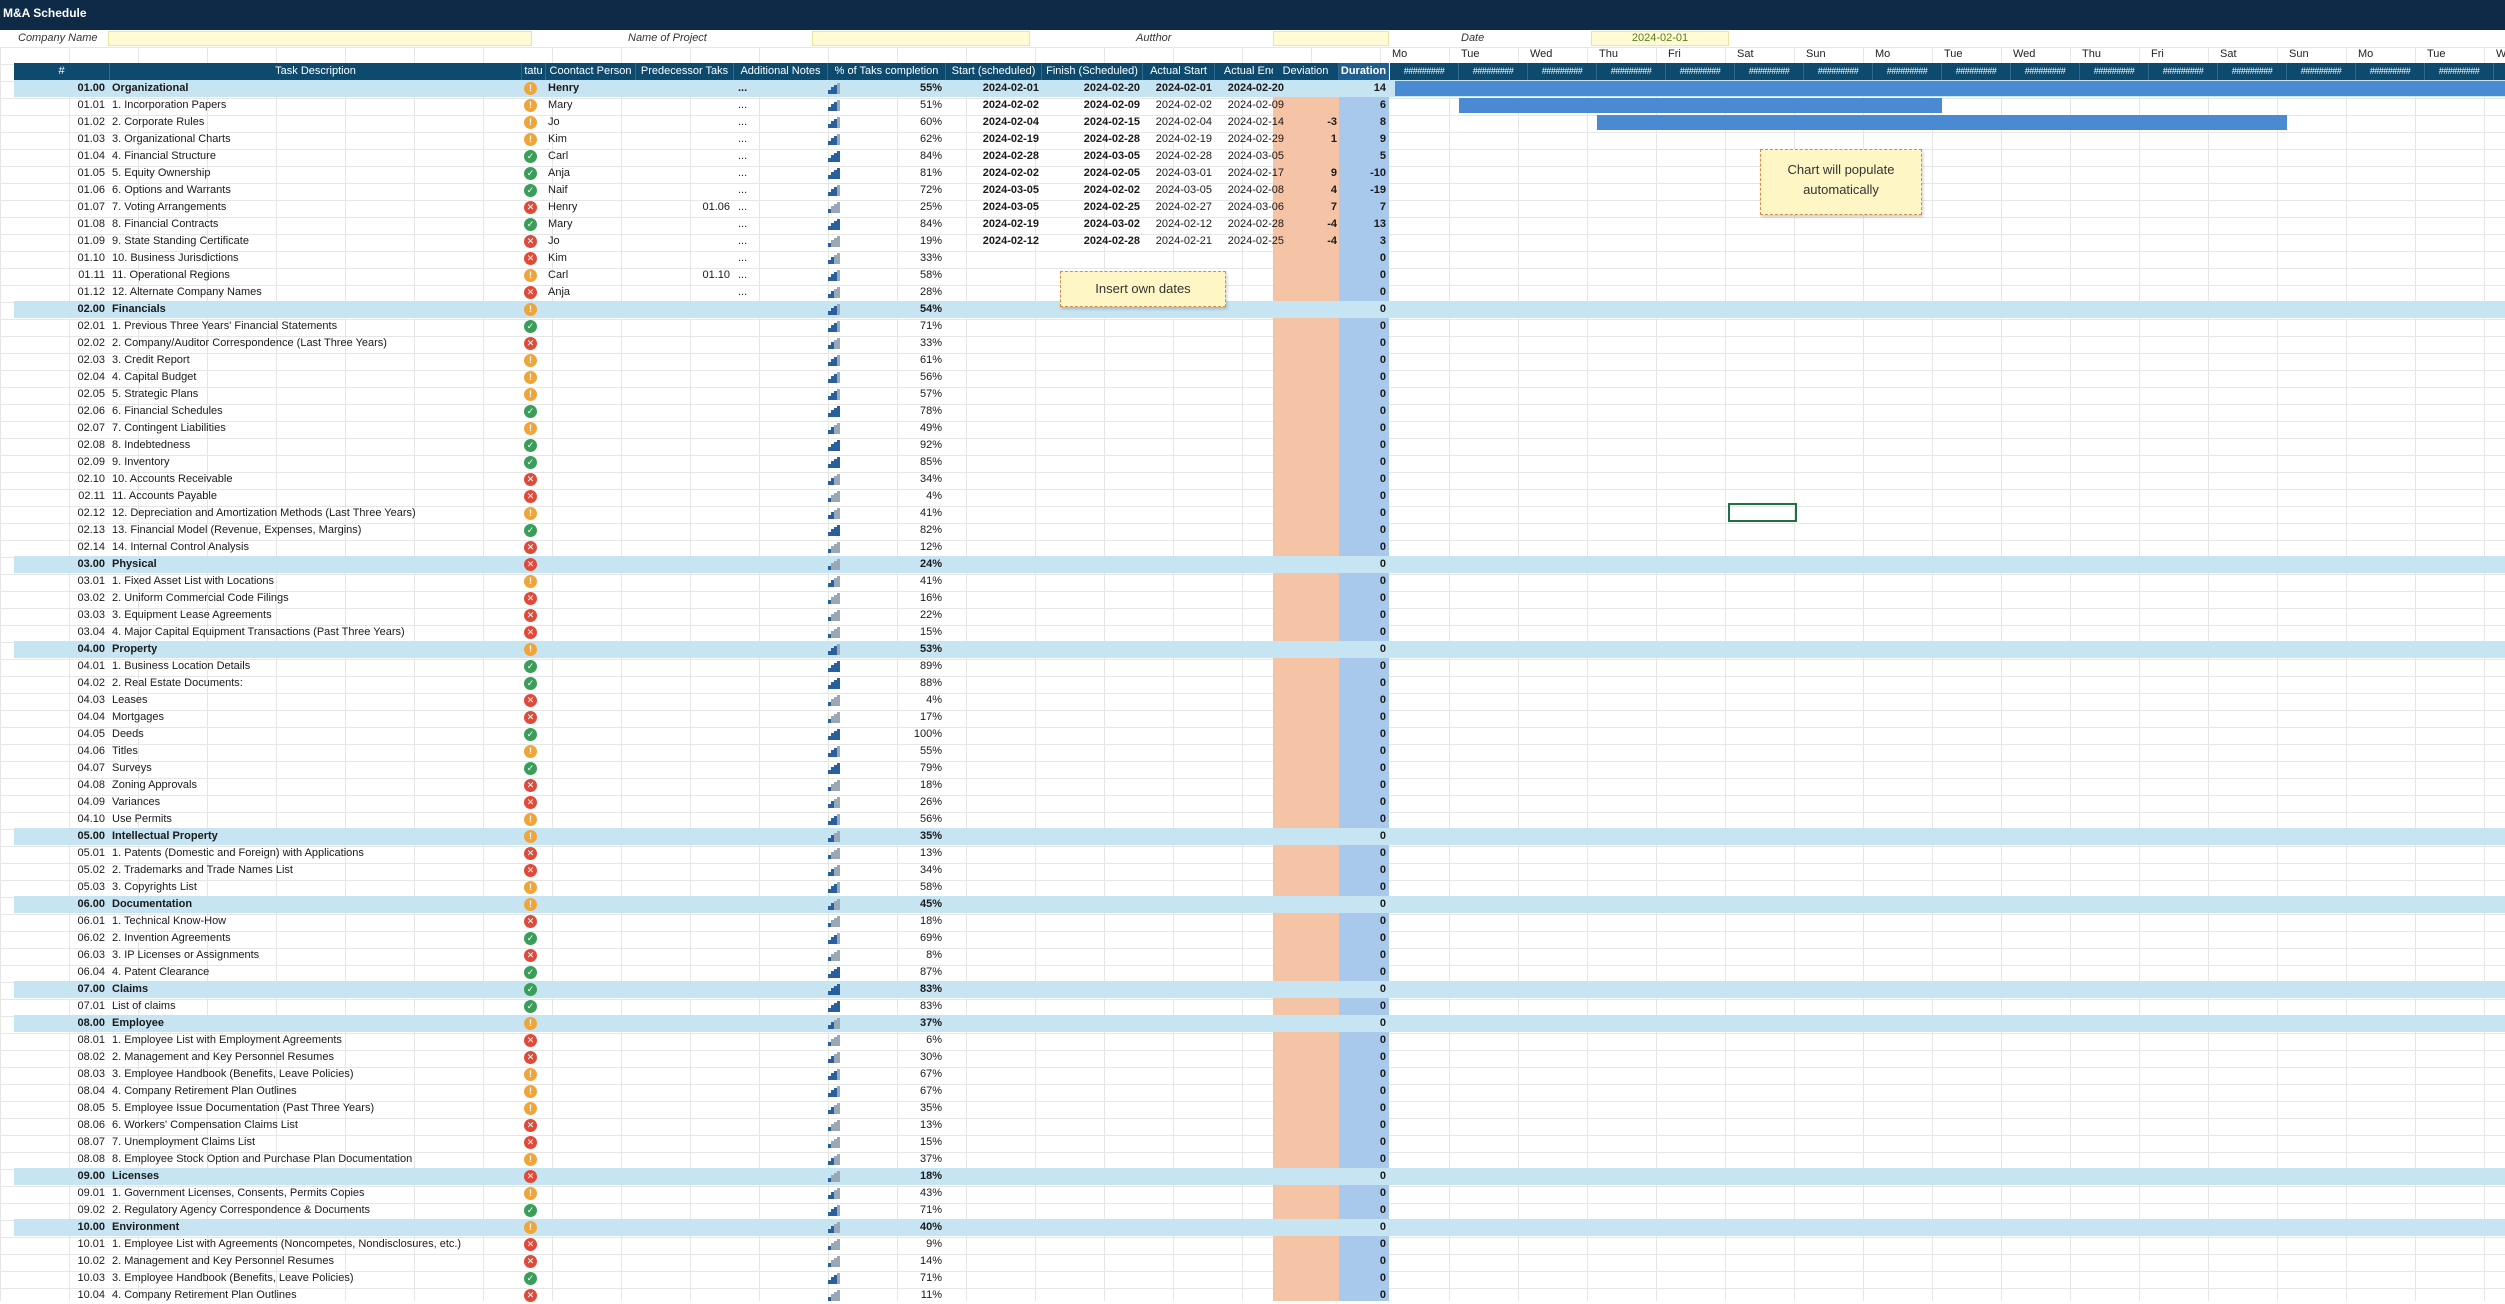 The height and width of the screenshot is (1304, 2505). Describe the element at coordinates (894, 615) in the screenshot. I see `completion-percent: 22%` at that location.